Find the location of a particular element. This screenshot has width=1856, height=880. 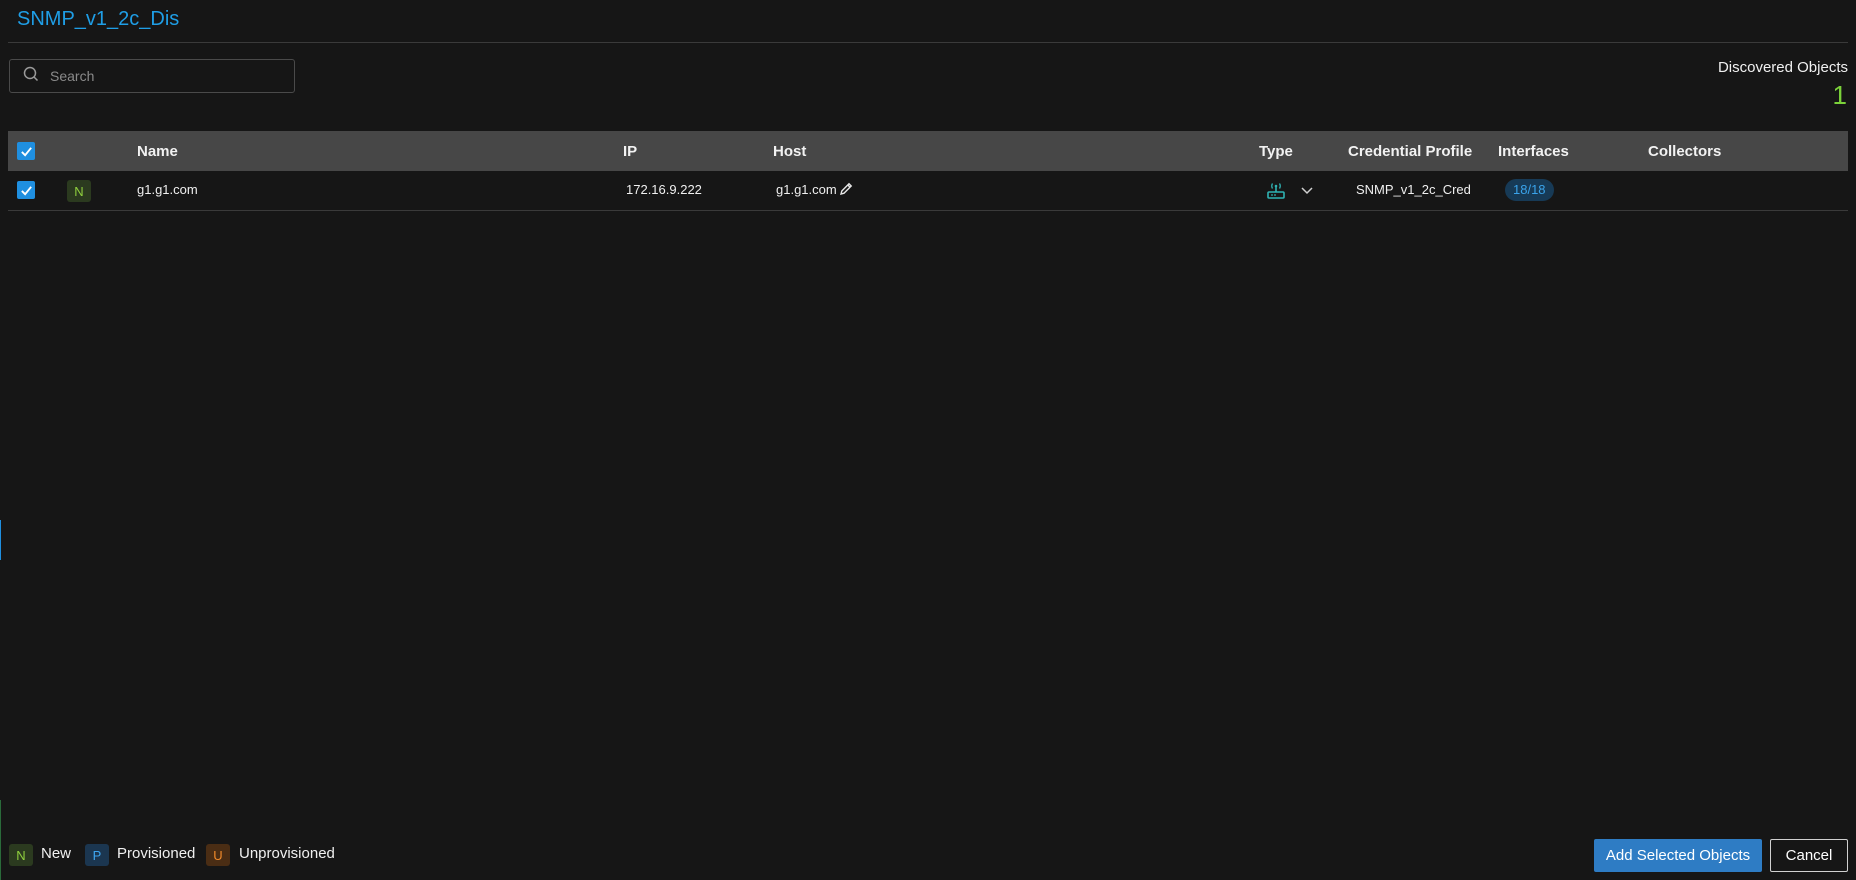

column-ip: IP is located at coordinates (630, 151).